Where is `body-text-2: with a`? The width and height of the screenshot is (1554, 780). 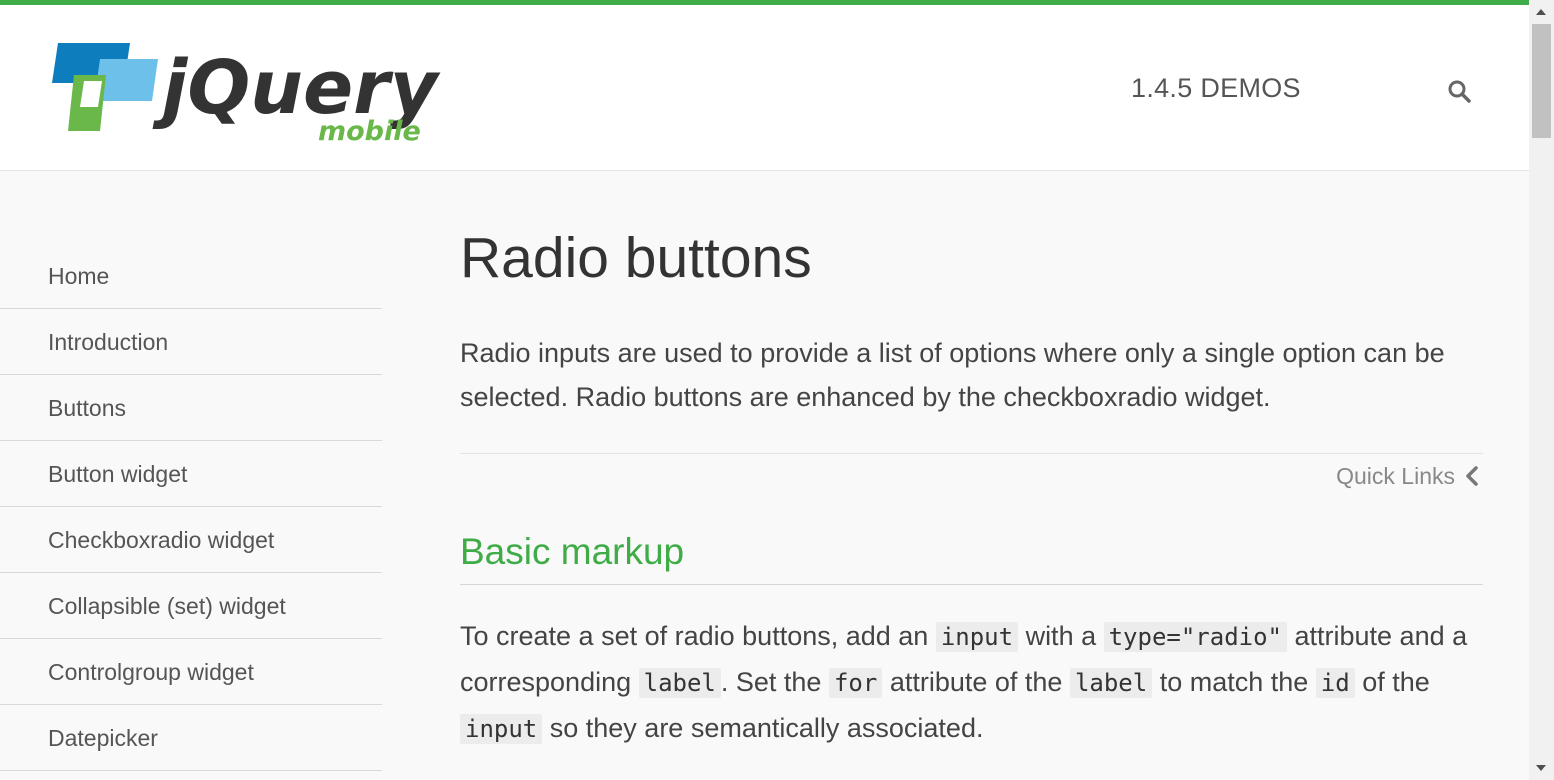 body-text-2: with a is located at coordinates (1061, 636).